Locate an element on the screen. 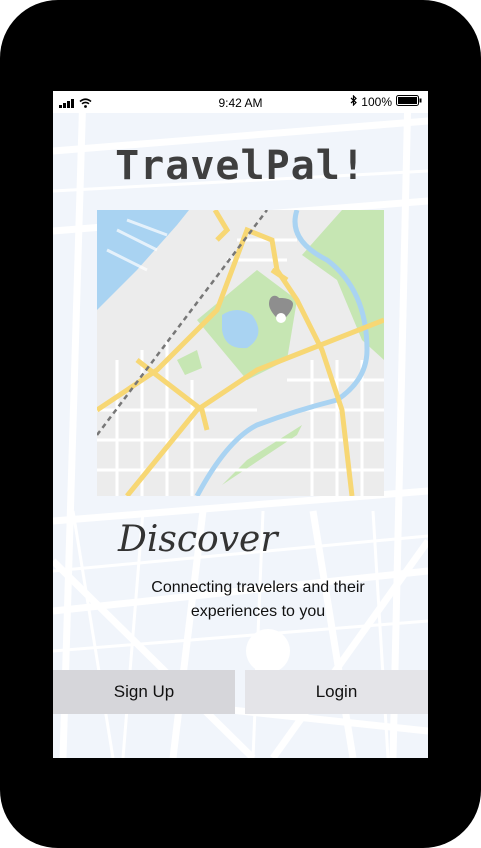 The width and height of the screenshot is (481, 848). login-label: Login is located at coordinates (336, 691).